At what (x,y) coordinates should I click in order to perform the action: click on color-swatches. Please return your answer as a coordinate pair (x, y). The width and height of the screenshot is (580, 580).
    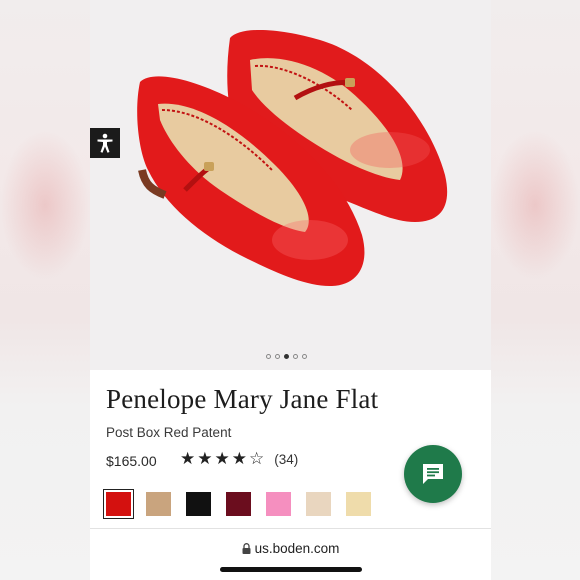
    Looking at the image, I should click on (237, 504).